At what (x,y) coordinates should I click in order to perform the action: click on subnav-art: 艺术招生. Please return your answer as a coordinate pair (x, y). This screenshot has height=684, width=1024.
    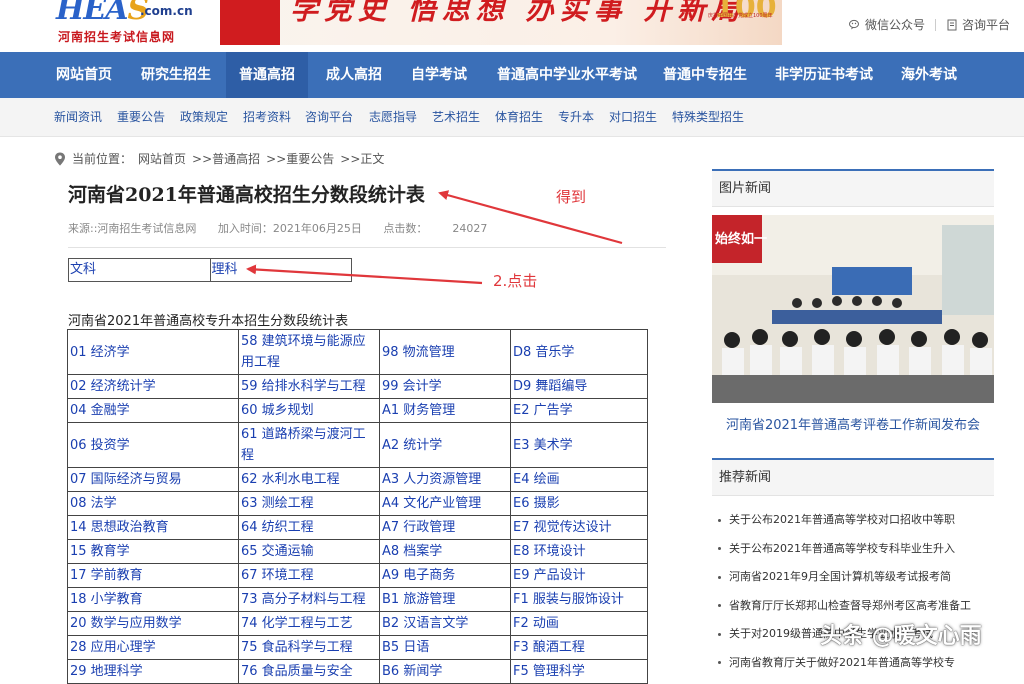
    Looking at the image, I should click on (456, 117).